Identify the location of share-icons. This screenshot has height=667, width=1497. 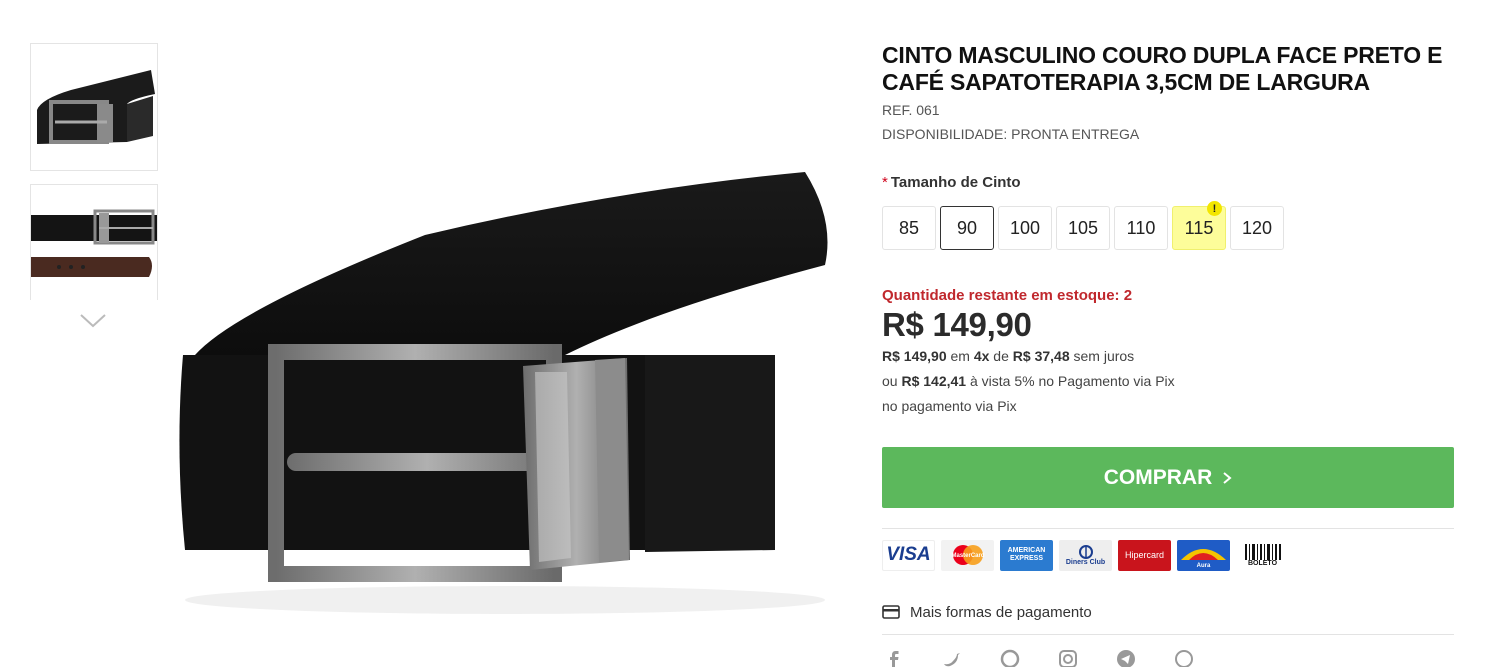
(1168, 658).